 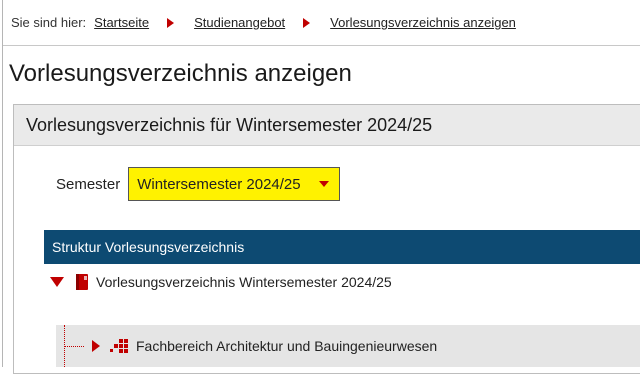 I want to click on semester-select: Wintersemester 2024/25, so click(x=234, y=184).